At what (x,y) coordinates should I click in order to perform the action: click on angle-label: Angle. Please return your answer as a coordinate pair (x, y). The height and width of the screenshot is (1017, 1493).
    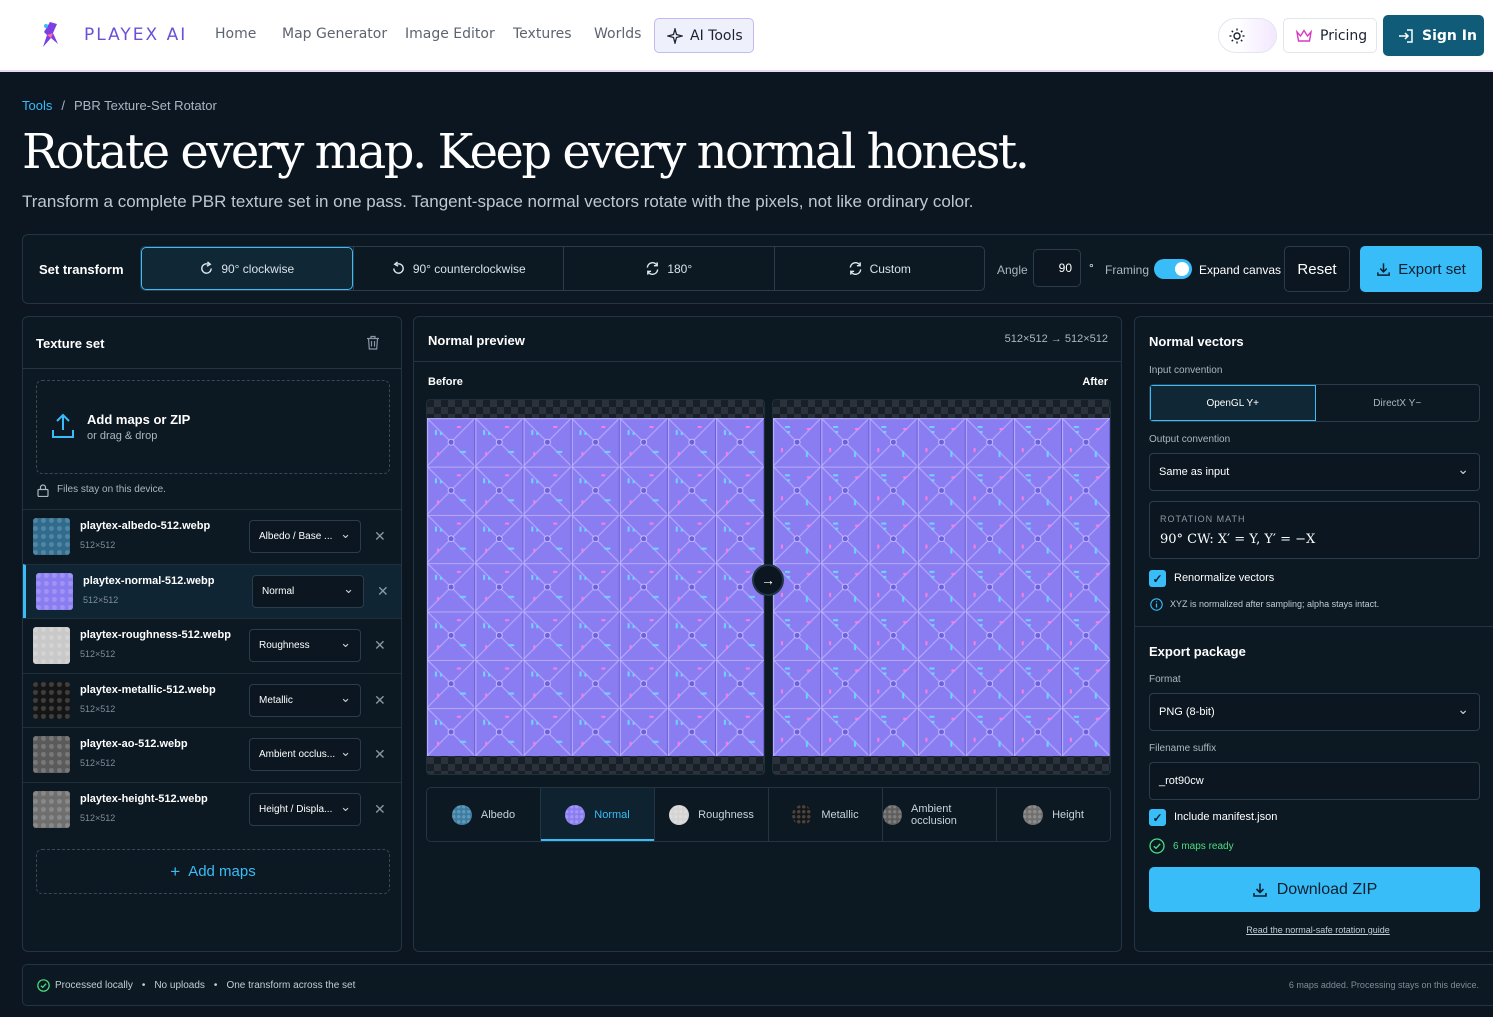
    Looking at the image, I should click on (1012, 270).